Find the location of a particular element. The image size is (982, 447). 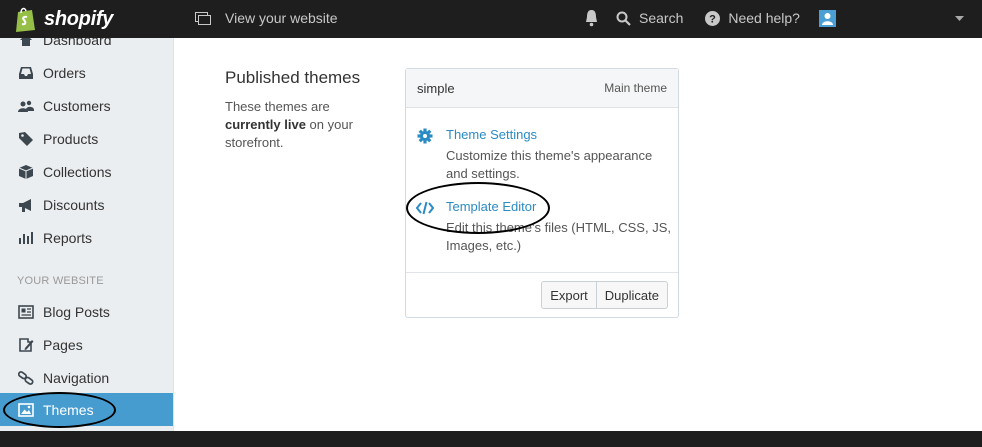

blog-icon is located at coordinates (26, 311).